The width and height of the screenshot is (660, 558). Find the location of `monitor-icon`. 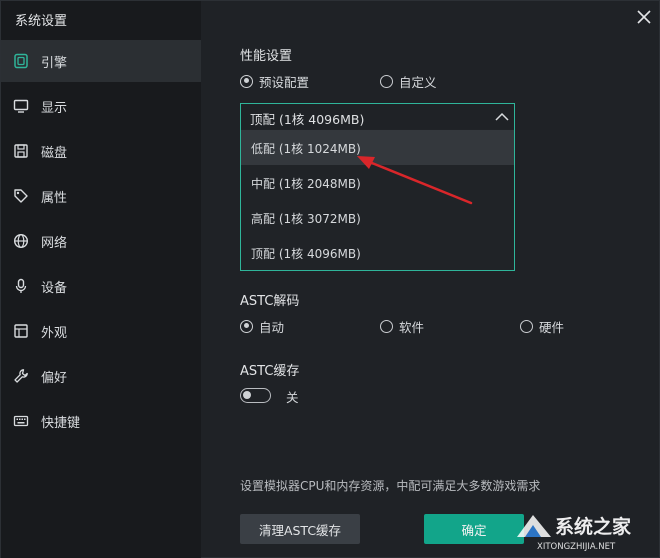

monitor-icon is located at coordinates (21, 106).